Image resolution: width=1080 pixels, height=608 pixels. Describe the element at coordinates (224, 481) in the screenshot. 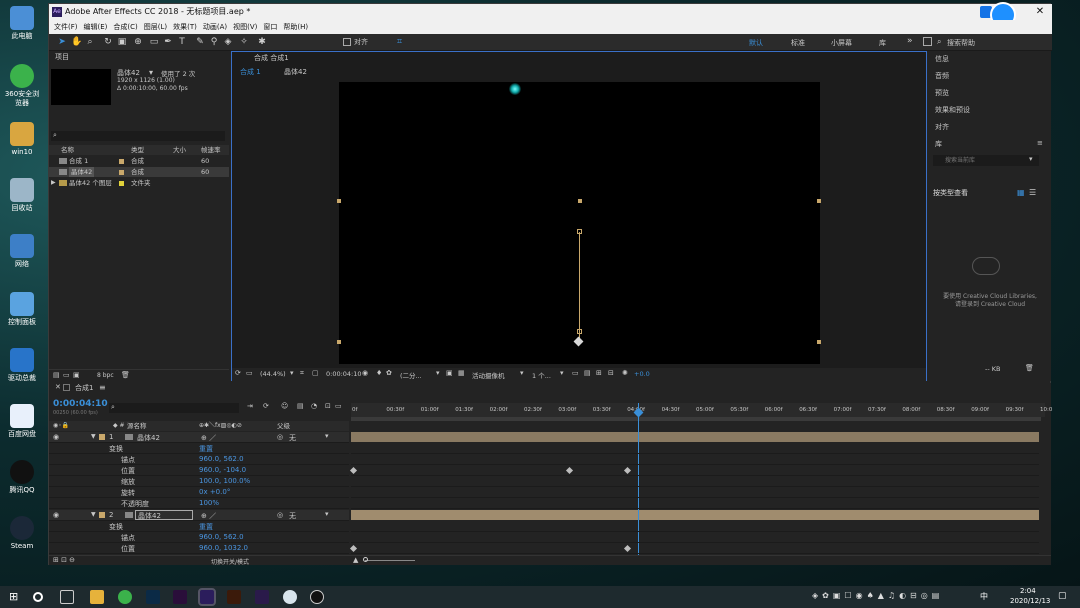

I see `property-value: 100.0, 100.0%` at that location.